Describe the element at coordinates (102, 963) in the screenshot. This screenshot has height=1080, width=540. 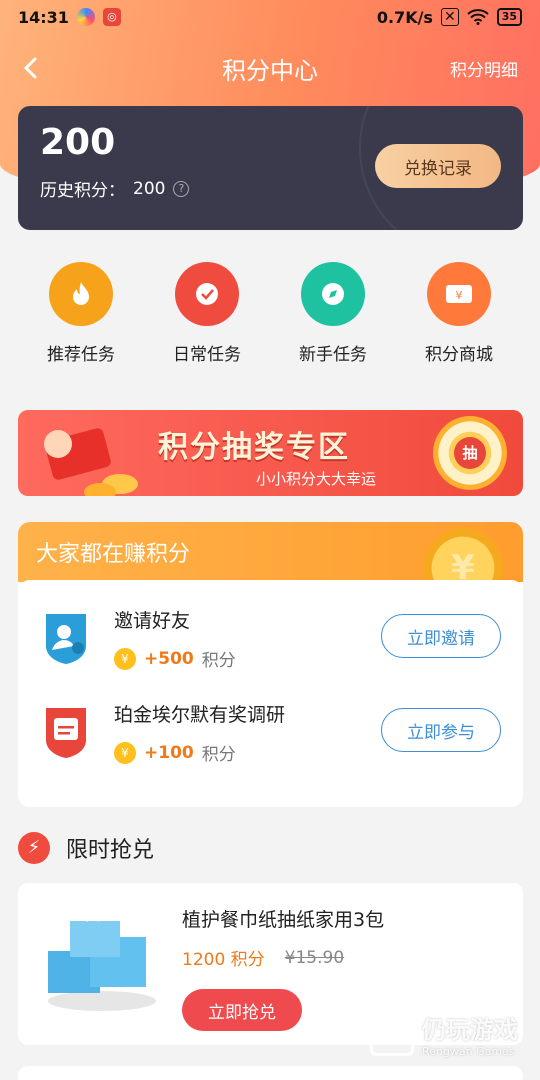
I see `tissue-pack-image` at that location.